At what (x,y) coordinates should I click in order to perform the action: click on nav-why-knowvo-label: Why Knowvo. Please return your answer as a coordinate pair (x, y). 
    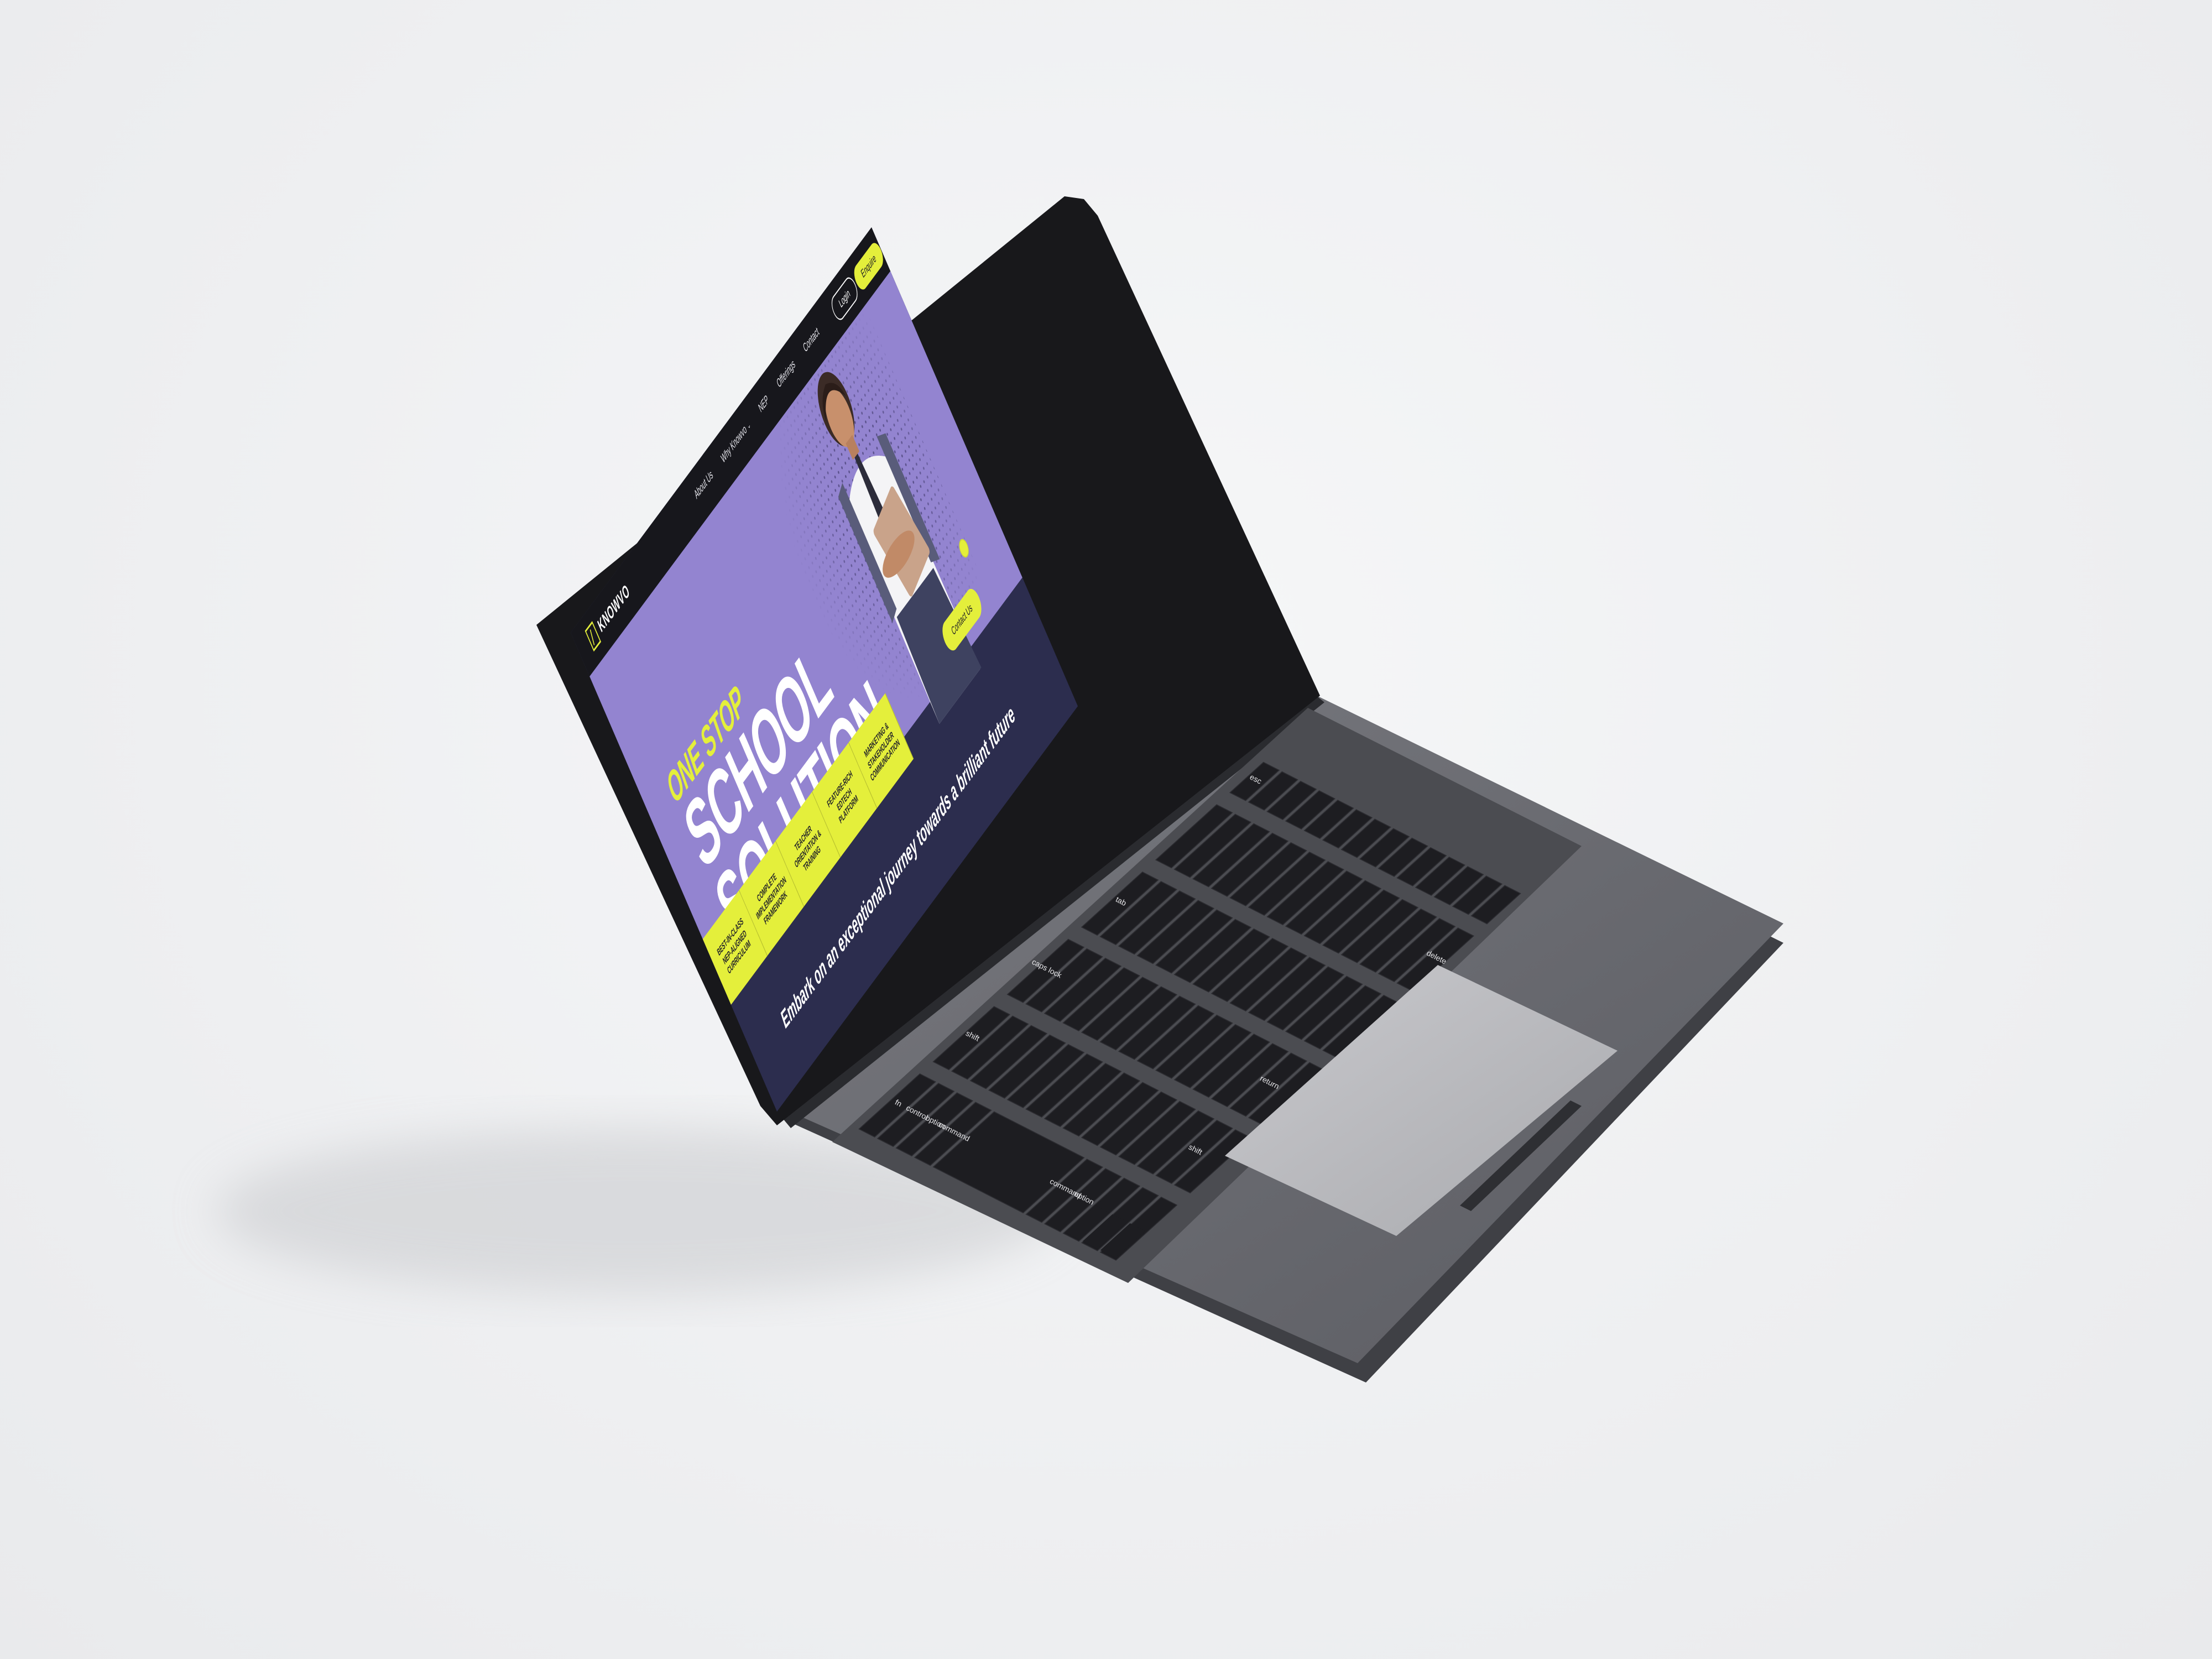
    Looking at the image, I should click on (734, 444).